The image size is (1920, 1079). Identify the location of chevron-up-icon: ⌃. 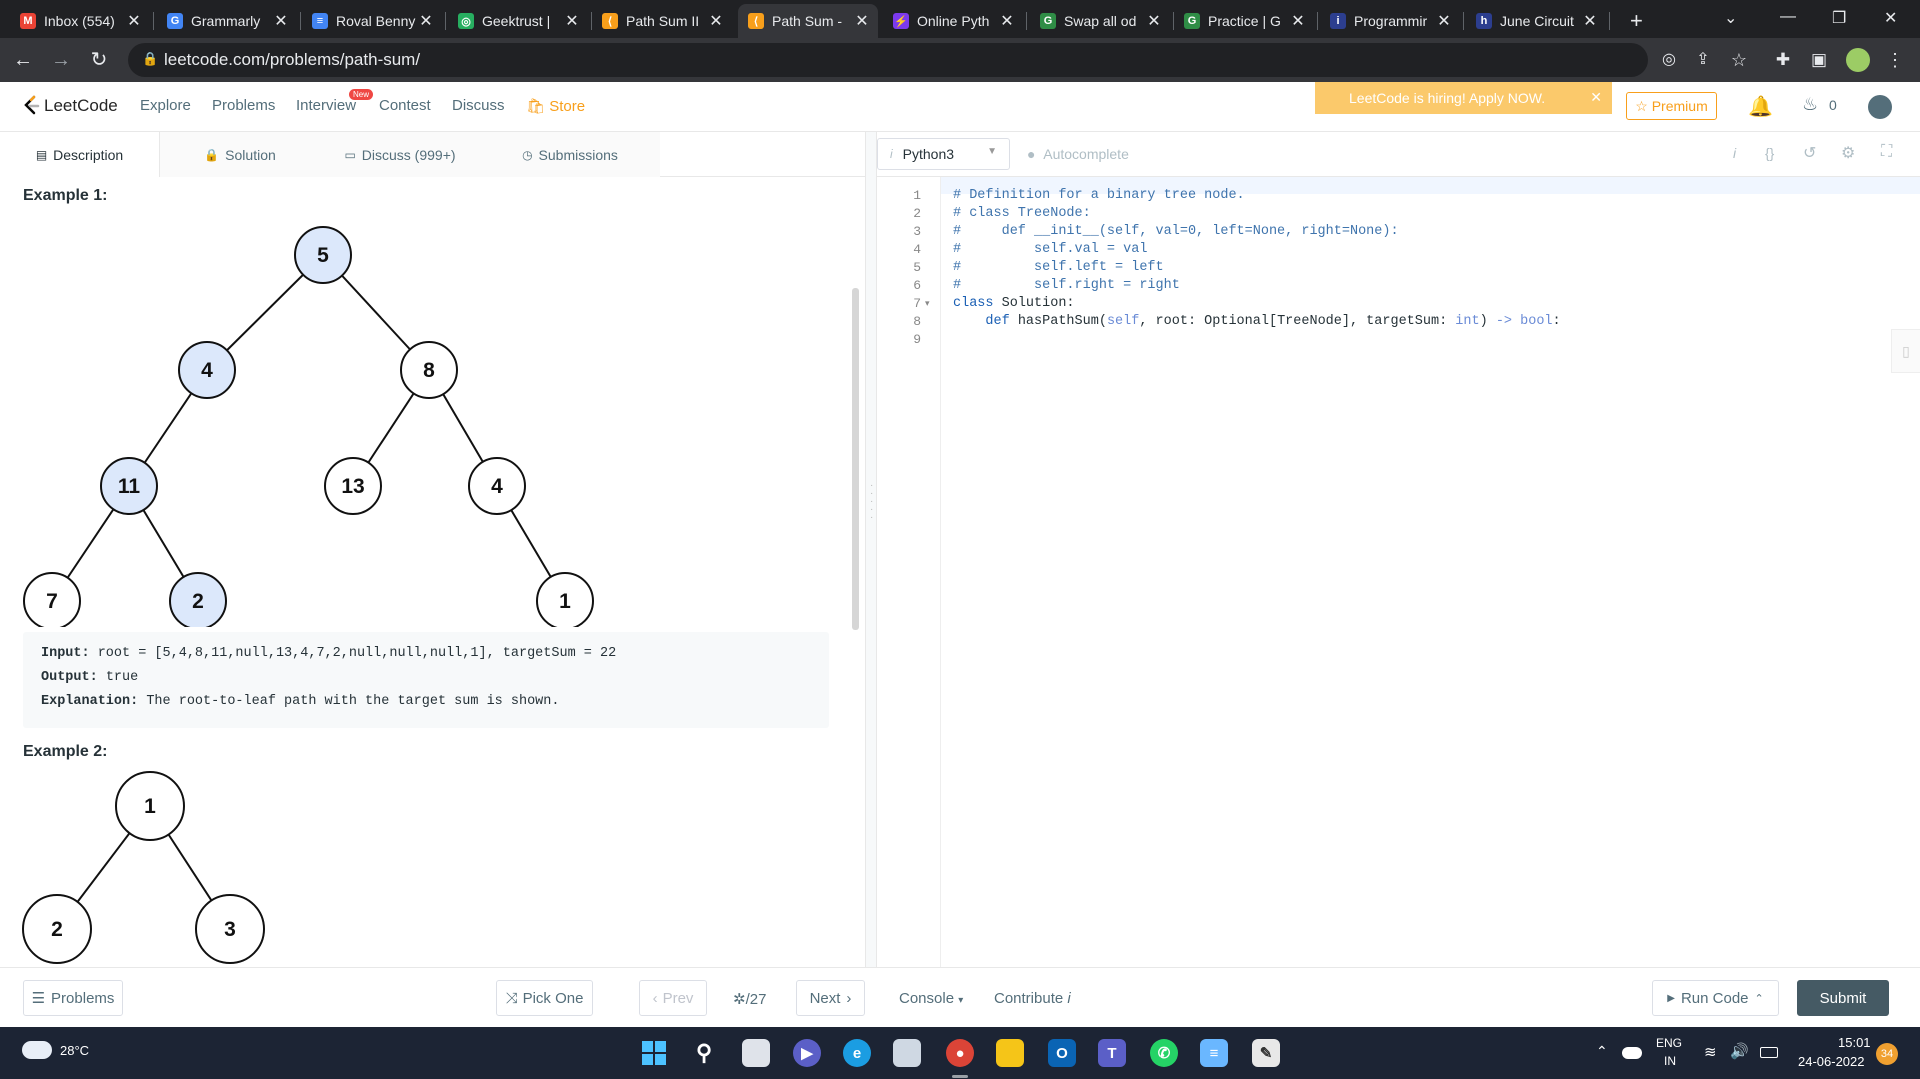
(1602, 1051).